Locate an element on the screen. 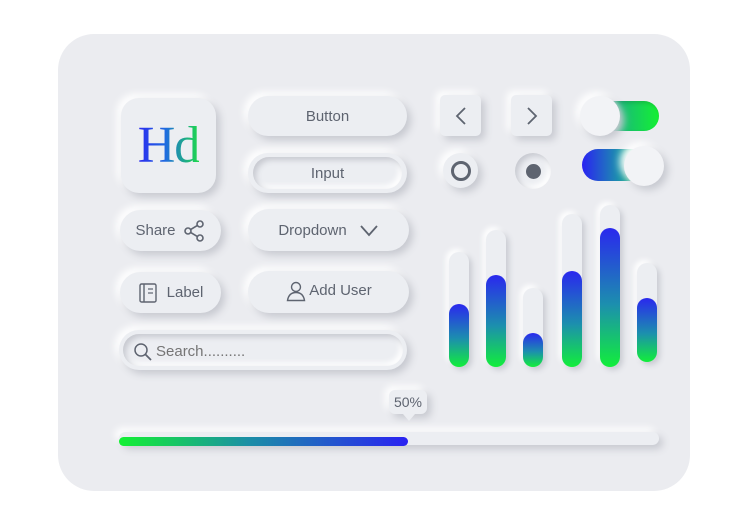 This screenshot has width=733, height=518. radio-ring is located at coordinates (460, 170).